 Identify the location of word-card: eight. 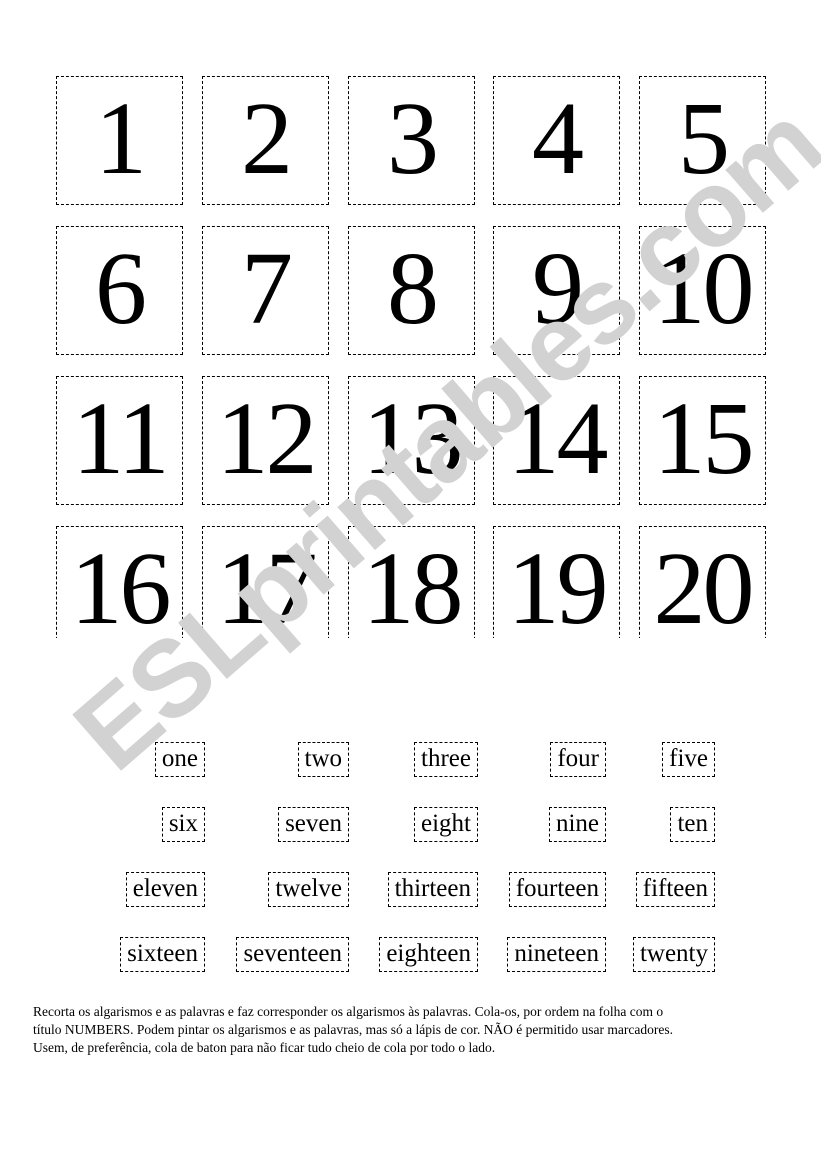
(446, 824).